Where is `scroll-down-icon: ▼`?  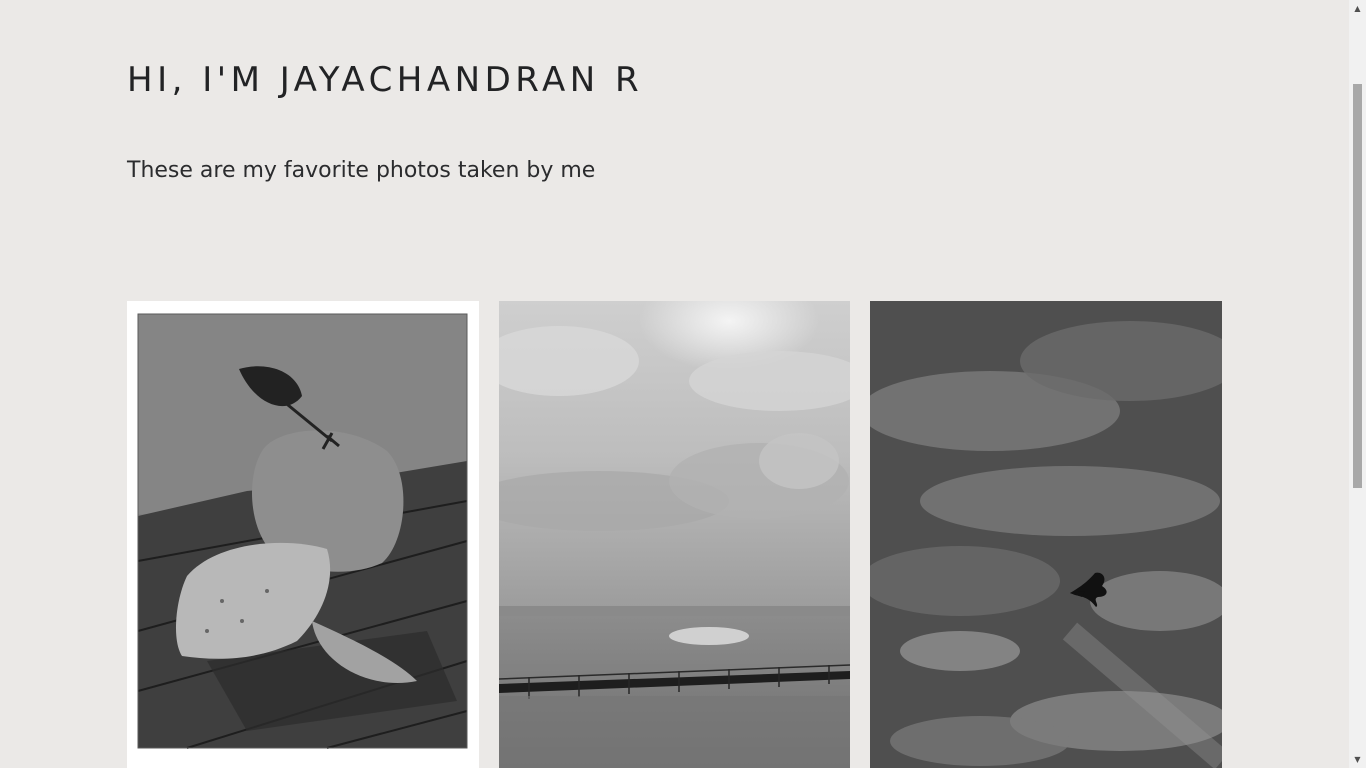
scroll-down-icon: ▼ is located at coordinates (1357, 759).